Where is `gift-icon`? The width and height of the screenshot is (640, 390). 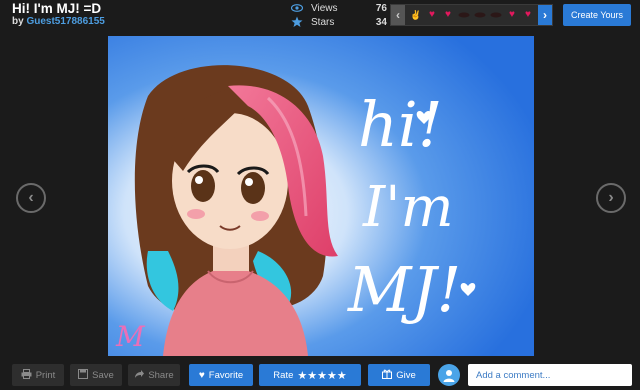
gift-icon is located at coordinates (387, 375).